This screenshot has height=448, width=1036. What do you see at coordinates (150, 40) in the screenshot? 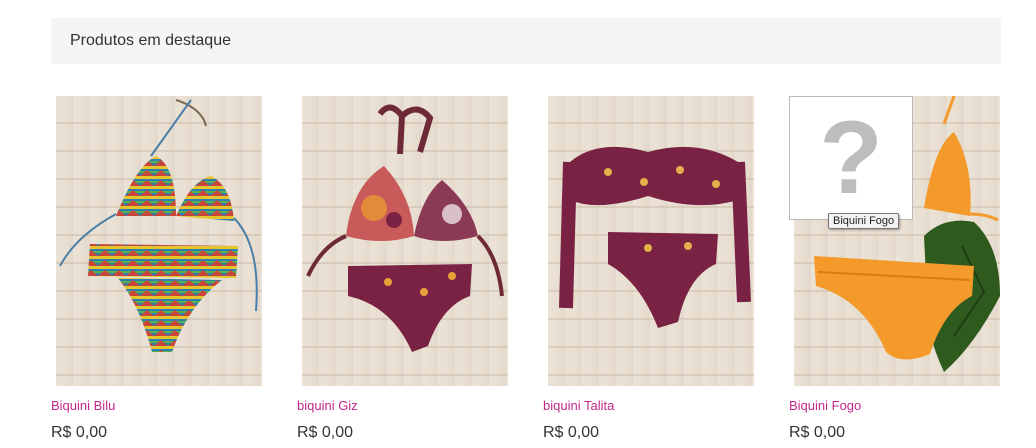
I see `section-title: Produtos em destaque` at bounding box center [150, 40].